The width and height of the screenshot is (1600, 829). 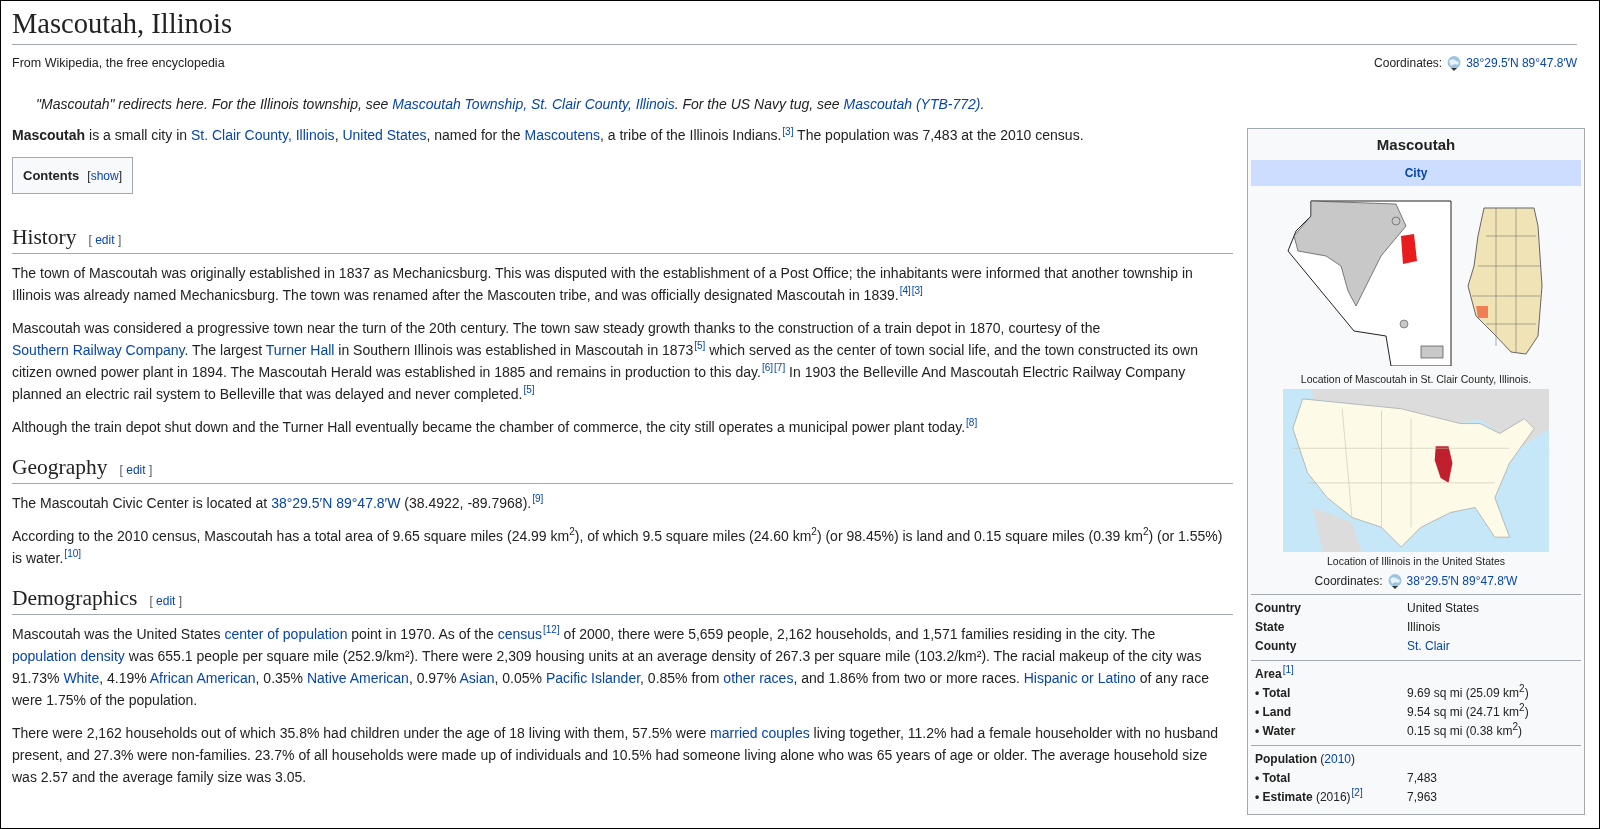 What do you see at coordinates (1278, 609) in the screenshot?
I see `infobox-label: Country` at bounding box center [1278, 609].